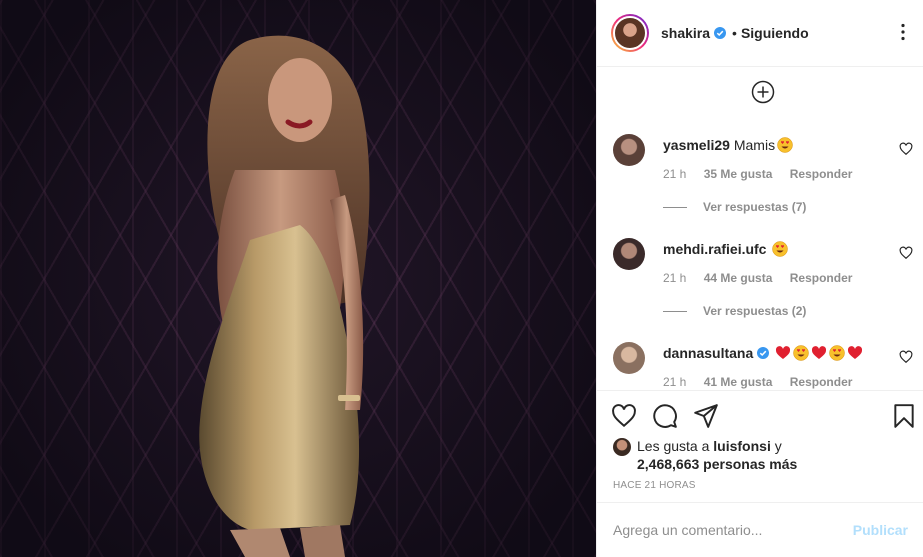  I want to click on publish-comment-button: Publicar, so click(880, 530).